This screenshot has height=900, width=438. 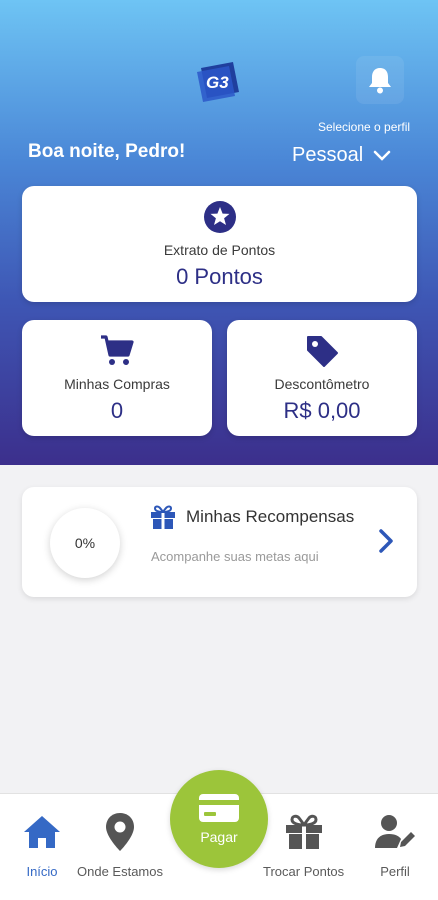 What do you see at coordinates (120, 832) in the screenshot?
I see `map-pin-icon` at bounding box center [120, 832].